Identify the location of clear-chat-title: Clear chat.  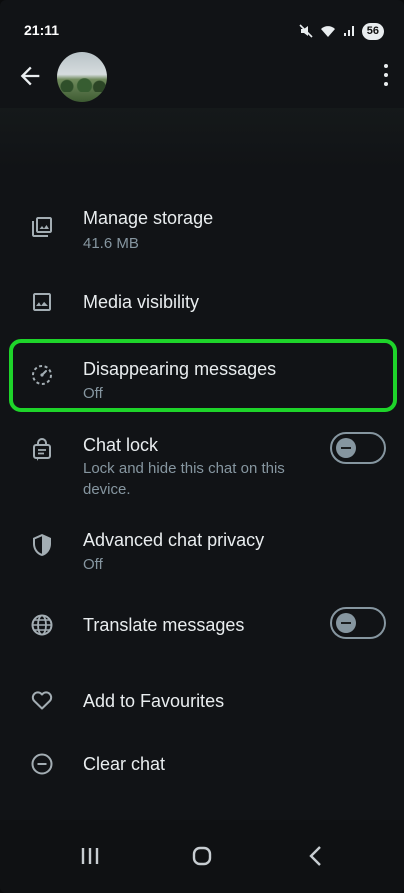
(124, 764).